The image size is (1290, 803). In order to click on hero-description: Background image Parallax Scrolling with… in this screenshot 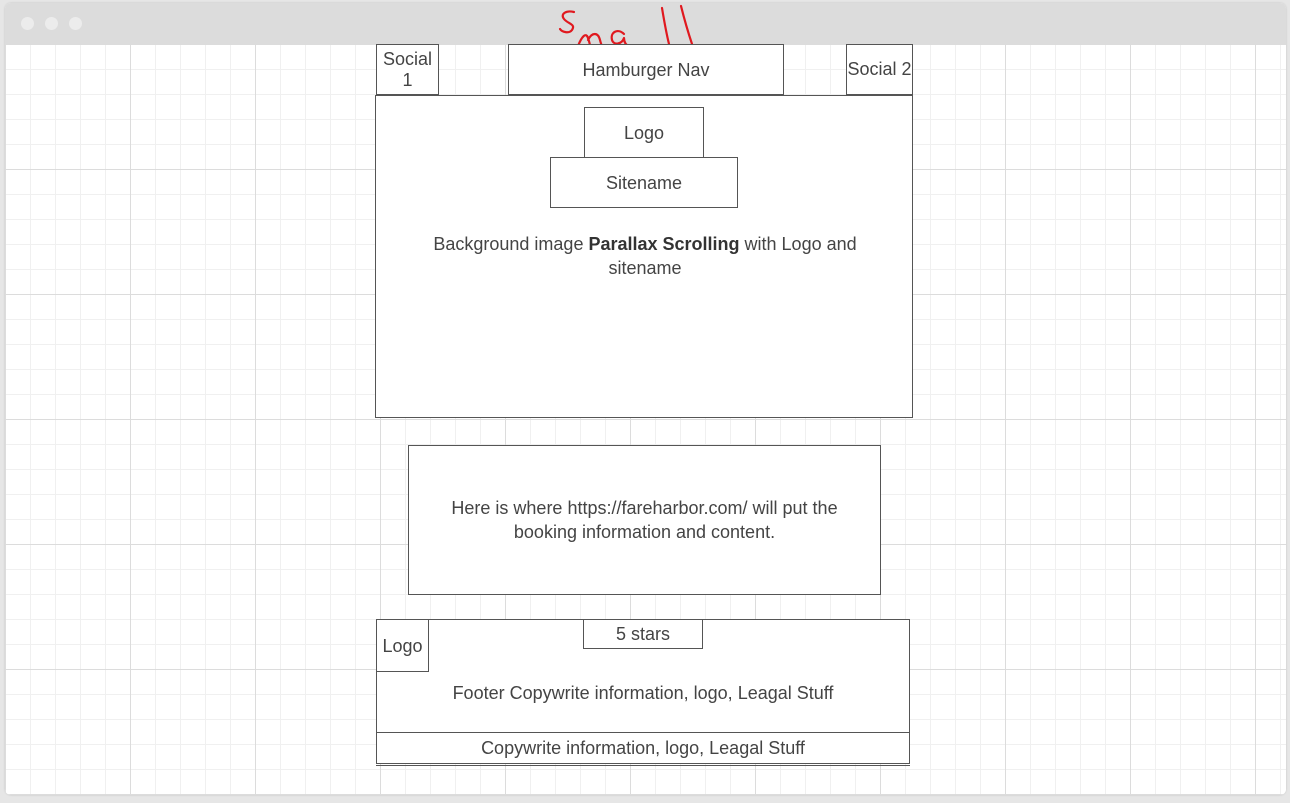, I will do `click(645, 256)`.